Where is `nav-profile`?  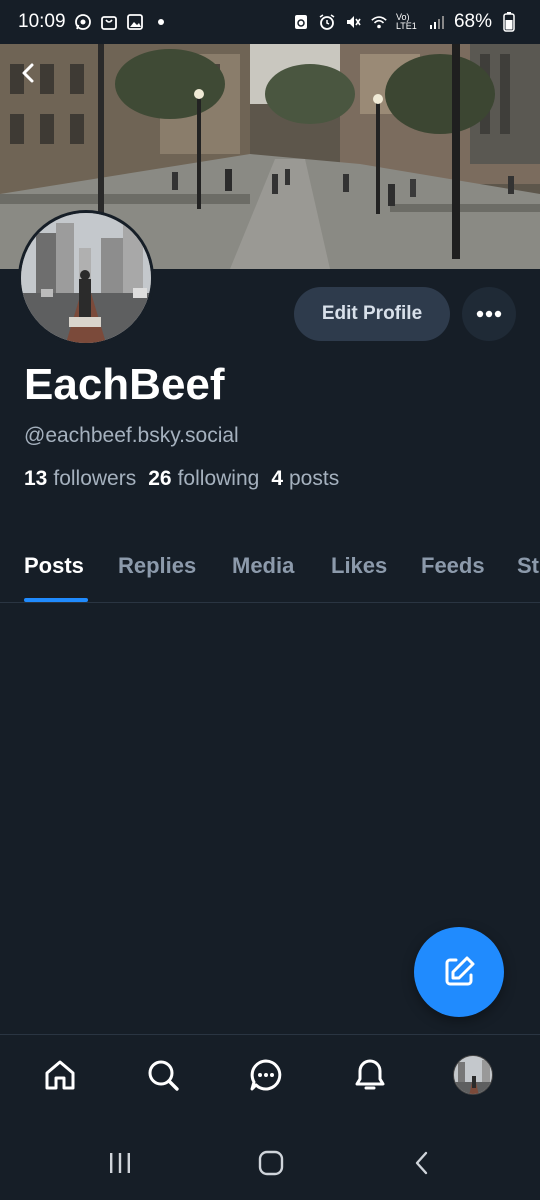 nav-profile is located at coordinates (473, 1075).